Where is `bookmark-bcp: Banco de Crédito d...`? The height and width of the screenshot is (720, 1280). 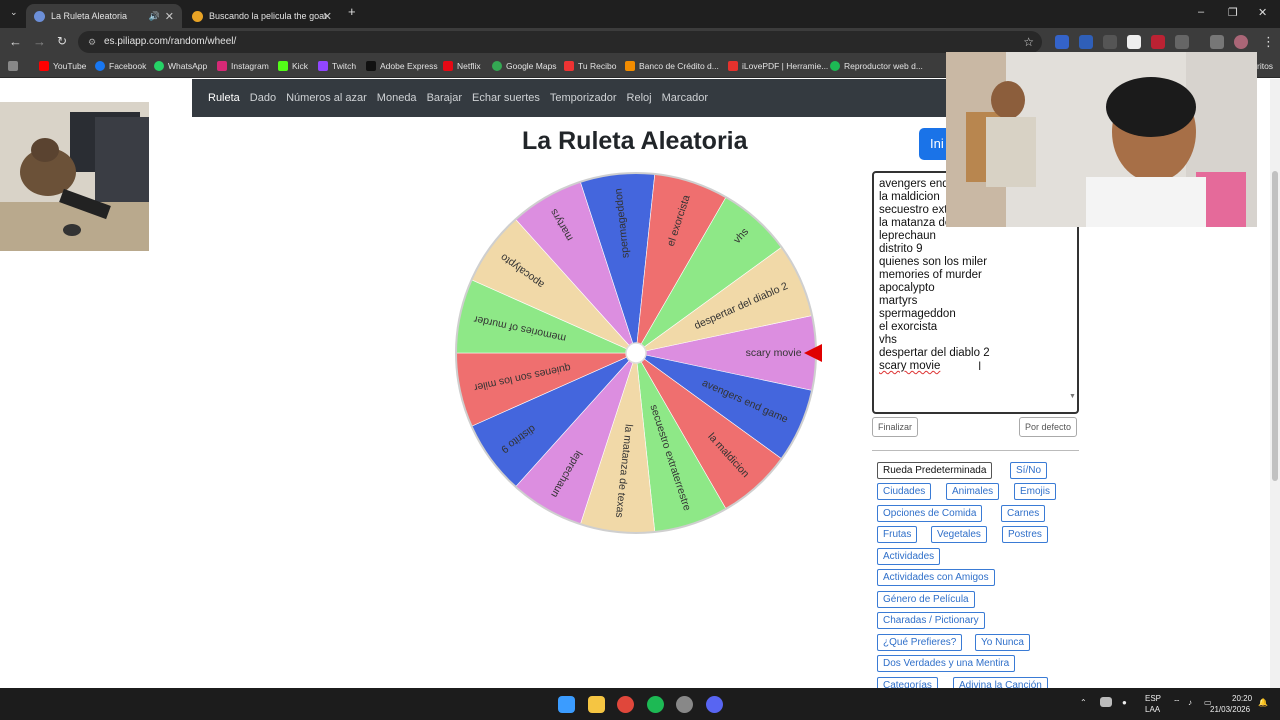
bookmark-bcp: Banco de Crédito d... is located at coordinates (672, 66).